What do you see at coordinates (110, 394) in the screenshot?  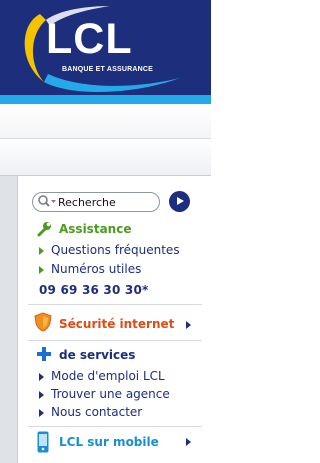 I see `find-agency-link: Trouver une agence` at bounding box center [110, 394].